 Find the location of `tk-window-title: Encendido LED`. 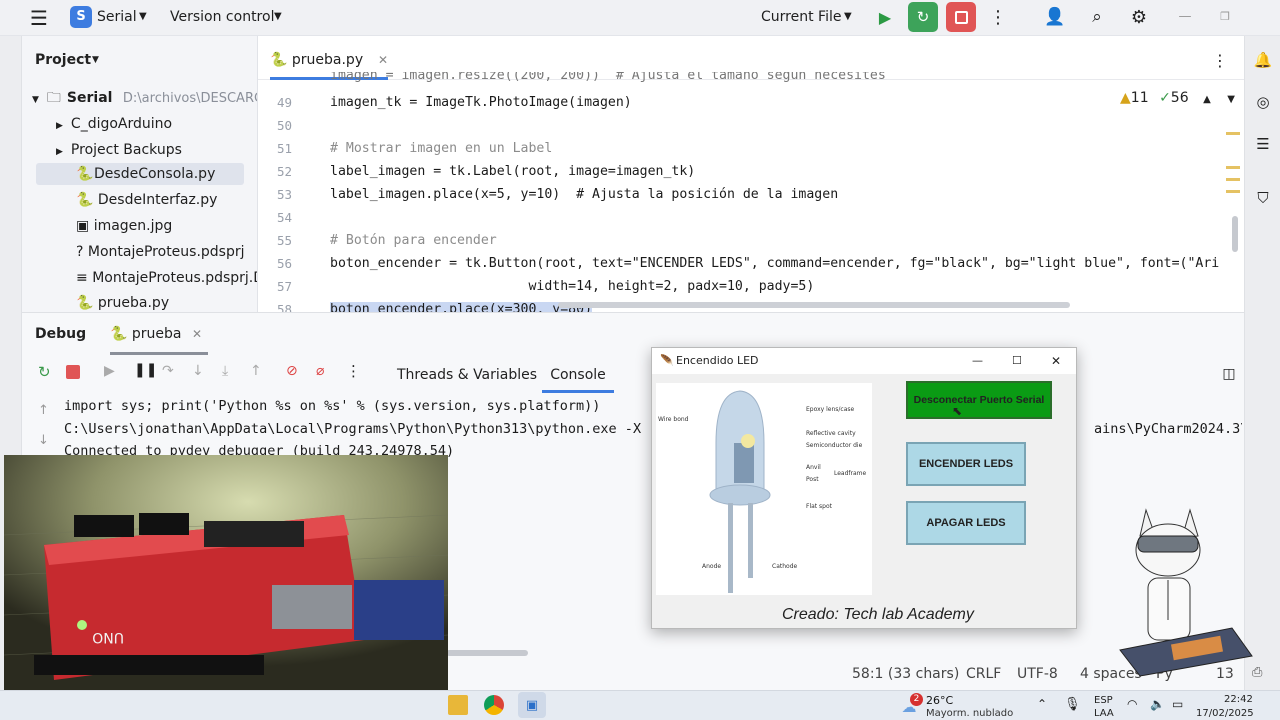

tk-window-title: Encendido LED is located at coordinates (717, 360).